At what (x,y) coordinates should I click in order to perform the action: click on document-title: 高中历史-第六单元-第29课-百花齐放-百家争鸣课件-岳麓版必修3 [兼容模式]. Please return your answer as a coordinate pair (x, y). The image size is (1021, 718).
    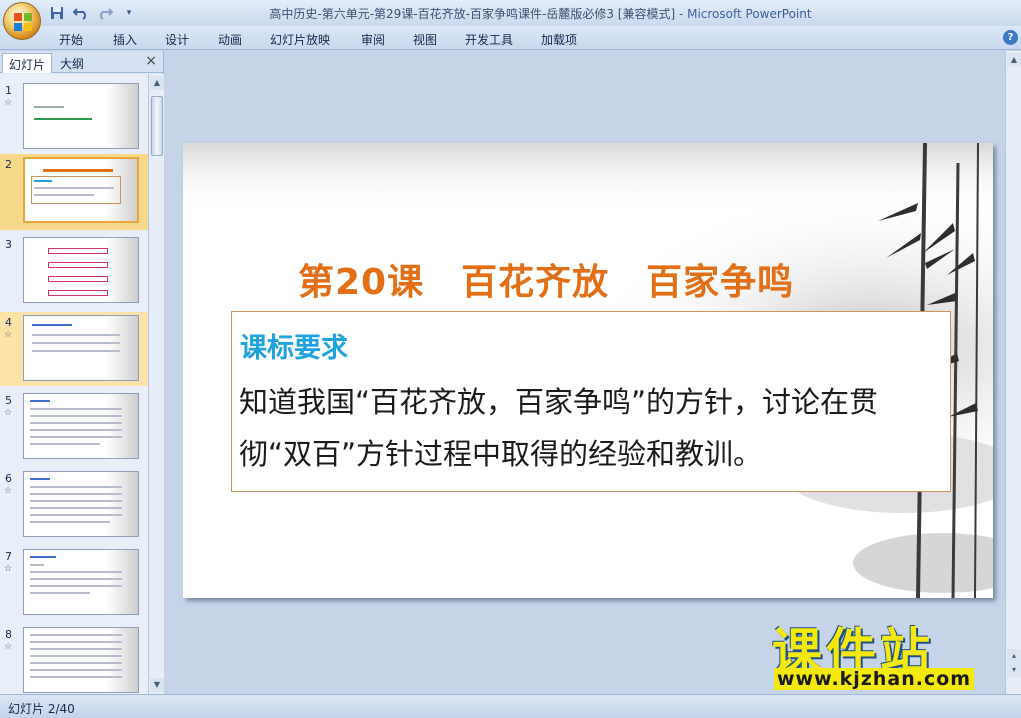
    Looking at the image, I should click on (472, 14).